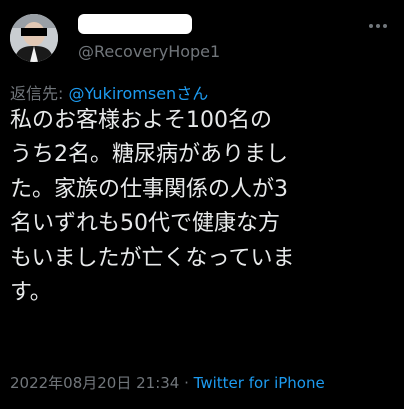  I want to click on more-options-icon, so click(378, 26).